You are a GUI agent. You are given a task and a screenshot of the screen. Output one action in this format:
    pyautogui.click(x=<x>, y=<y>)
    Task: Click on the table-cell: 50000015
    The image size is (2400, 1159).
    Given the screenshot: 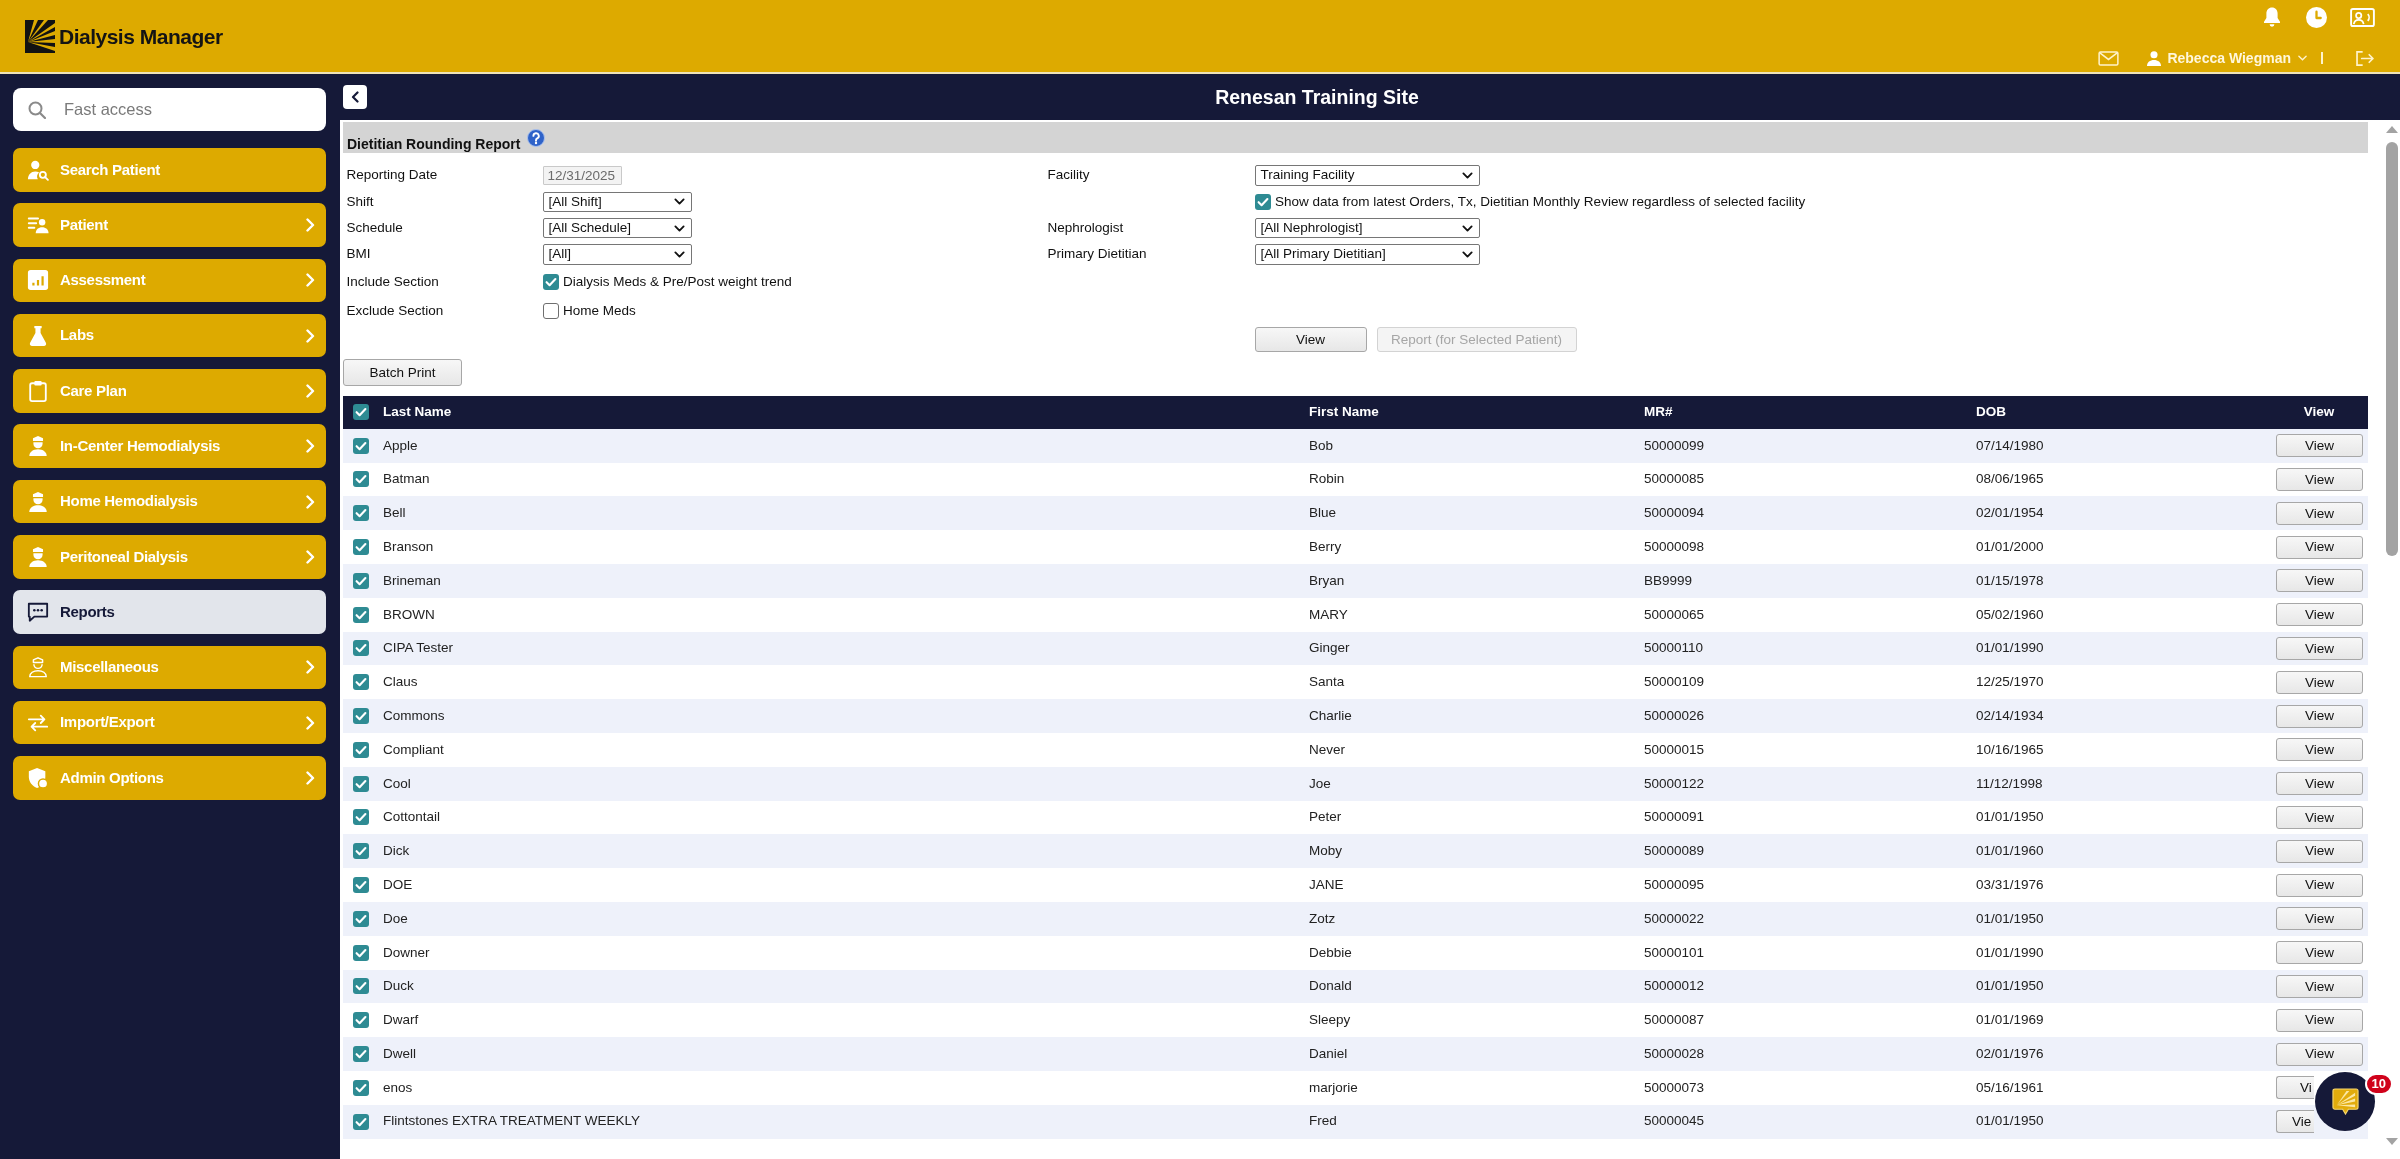 What is the action you would take?
    pyautogui.click(x=1674, y=749)
    